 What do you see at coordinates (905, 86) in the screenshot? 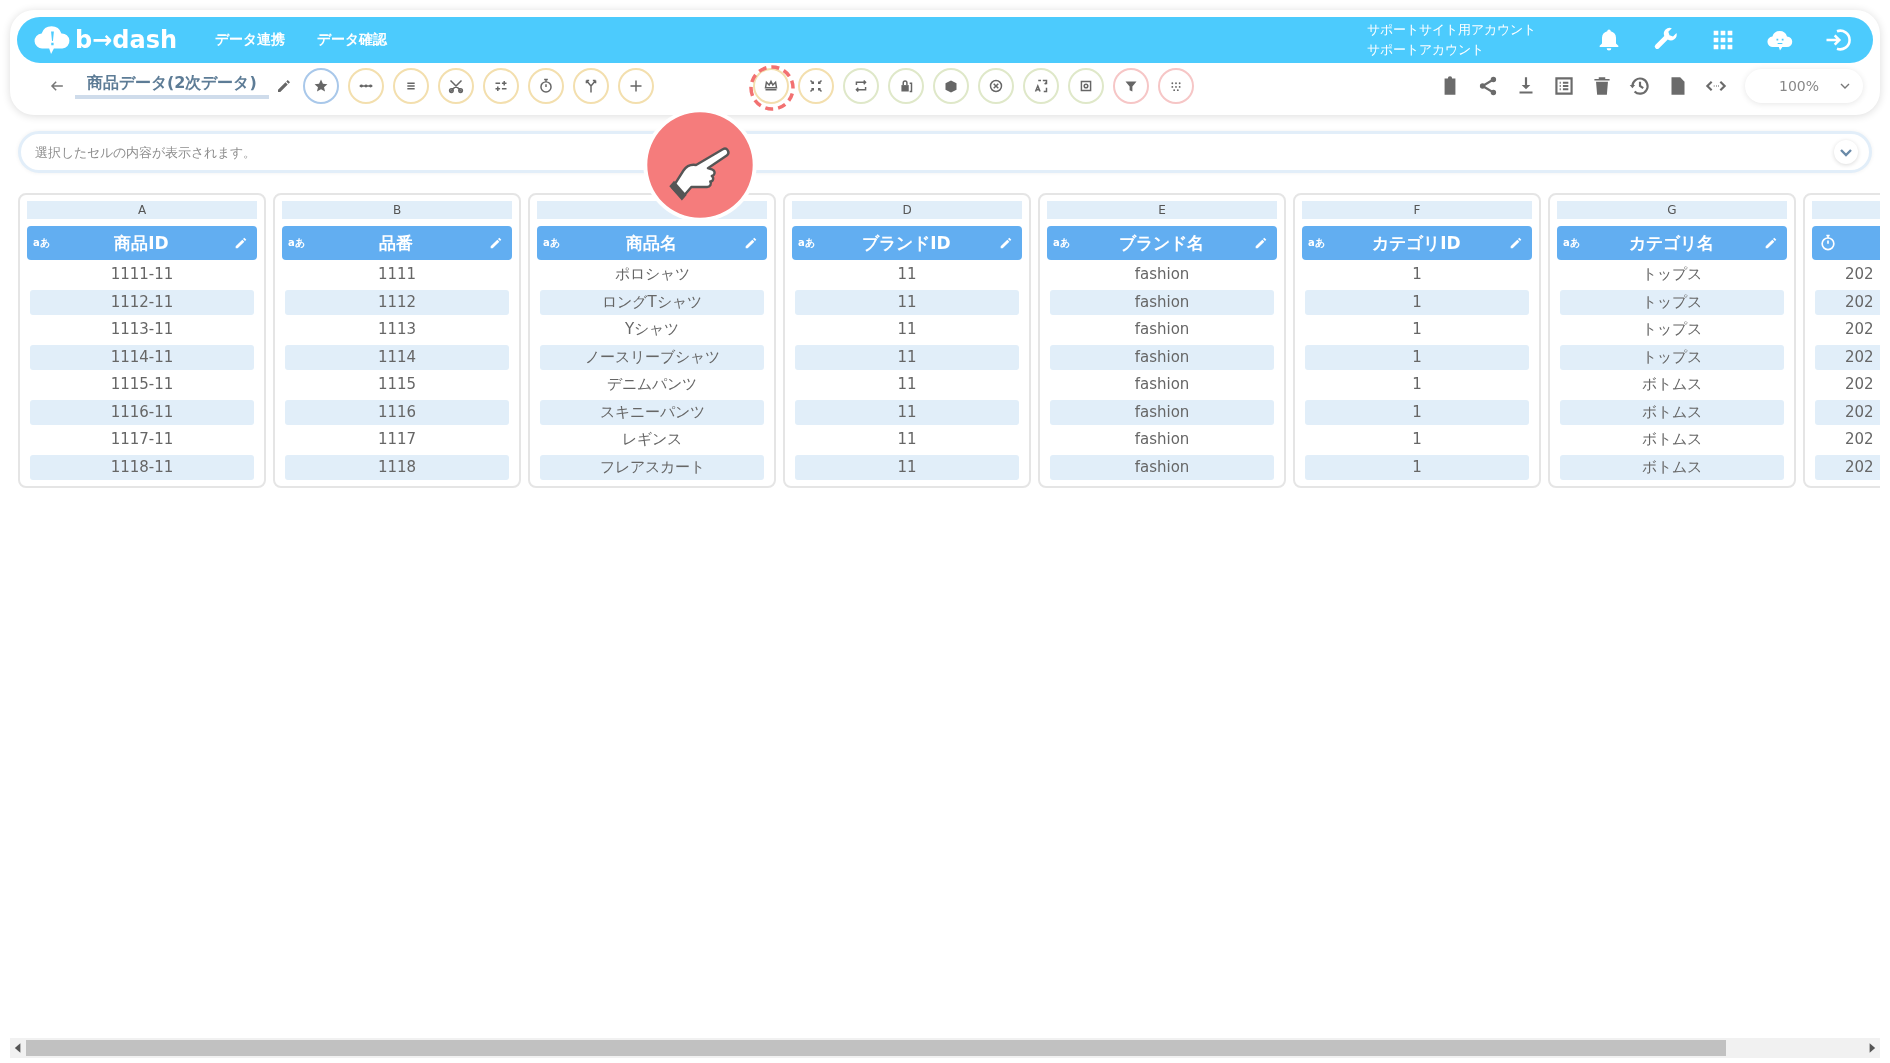
I see `lock-icon` at bounding box center [905, 86].